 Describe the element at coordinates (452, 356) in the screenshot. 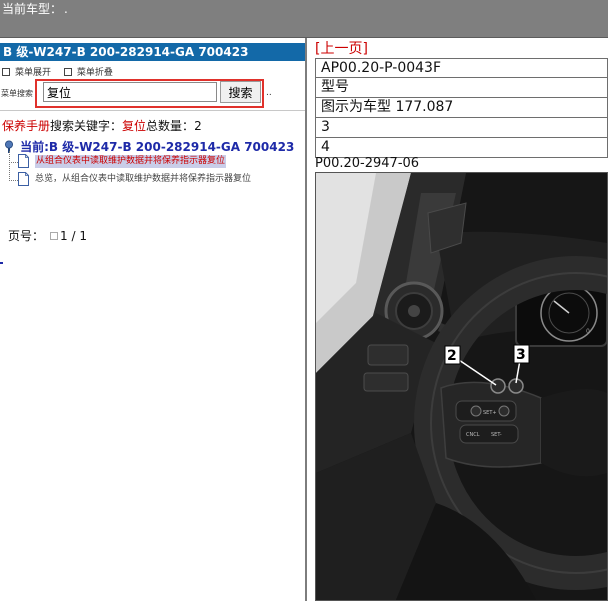

I see `callout-2: 2` at that location.